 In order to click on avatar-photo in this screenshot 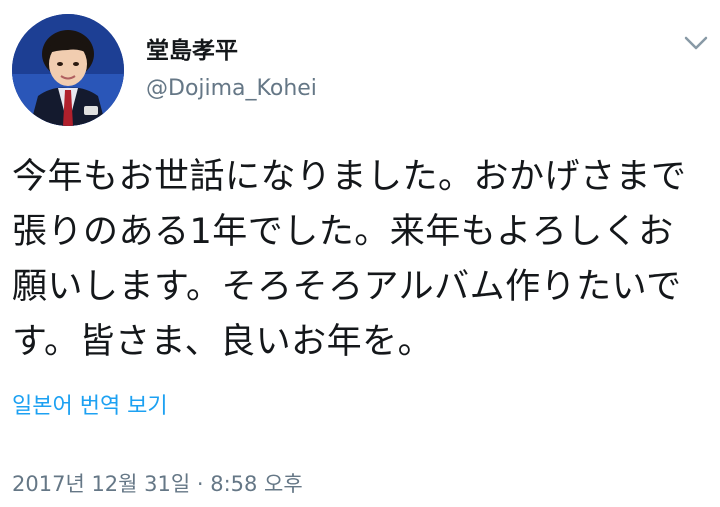, I will do `click(68, 70)`.